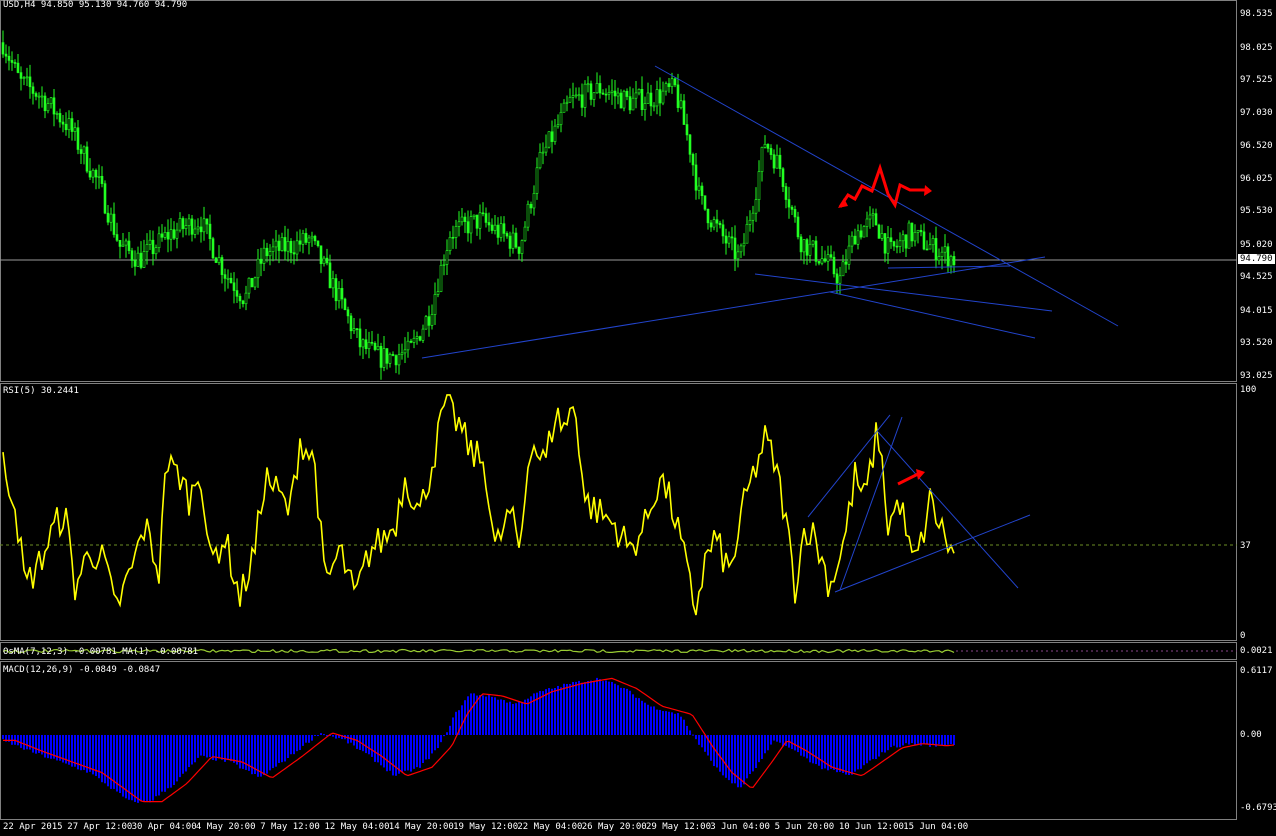 The width and height of the screenshot is (1276, 836). What do you see at coordinates (1256, 310) in the screenshot?
I see `price-tick: 94.015` at bounding box center [1256, 310].